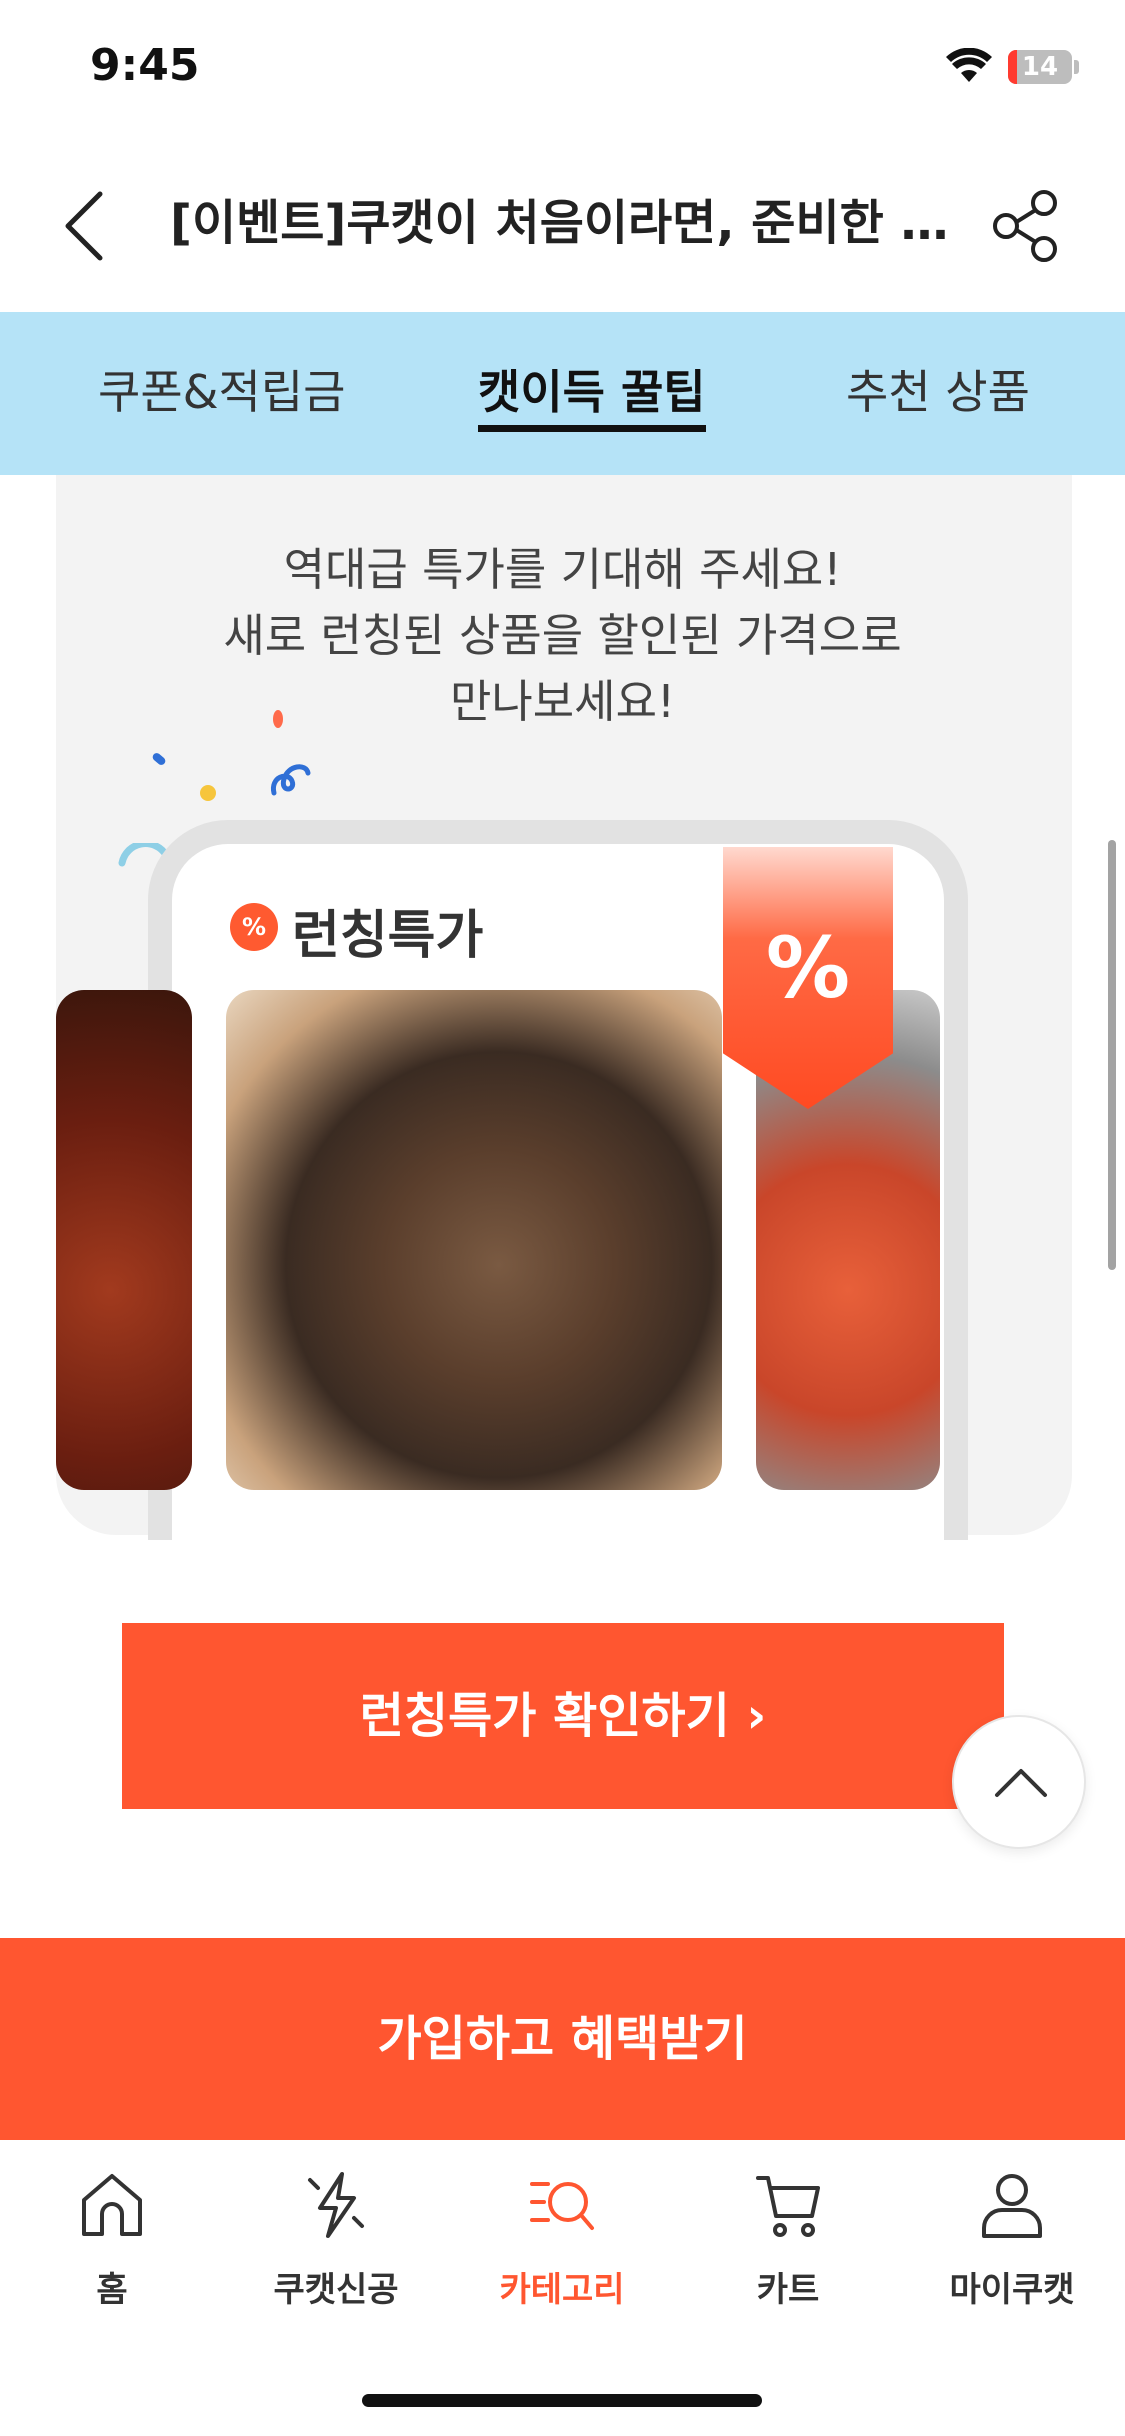  Describe the element at coordinates (112, 2245) in the screenshot. I see `nav-item-home: 홈` at that location.